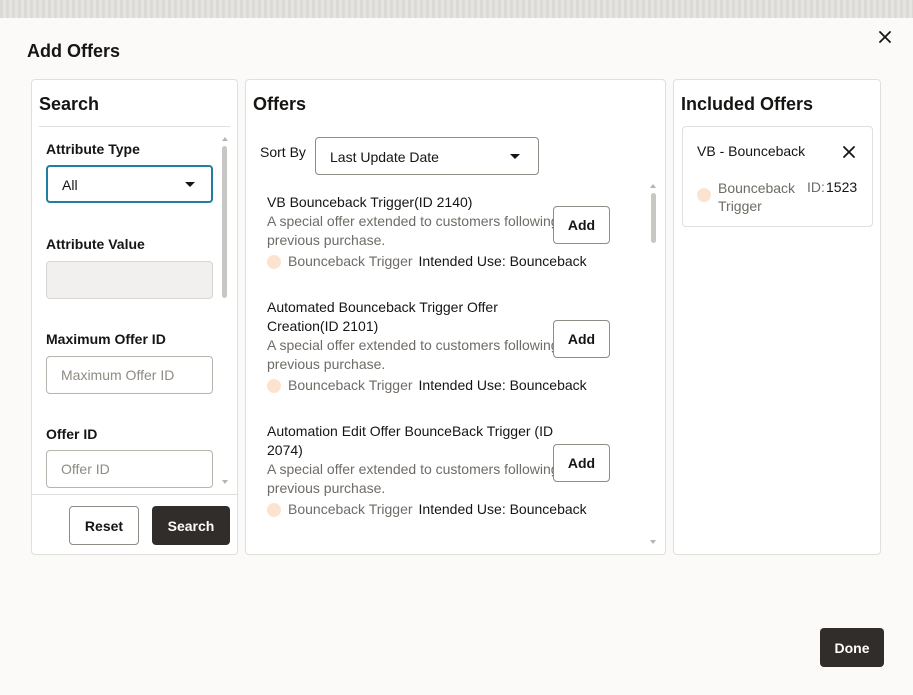  I want to click on remove-icon, so click(849, 152).